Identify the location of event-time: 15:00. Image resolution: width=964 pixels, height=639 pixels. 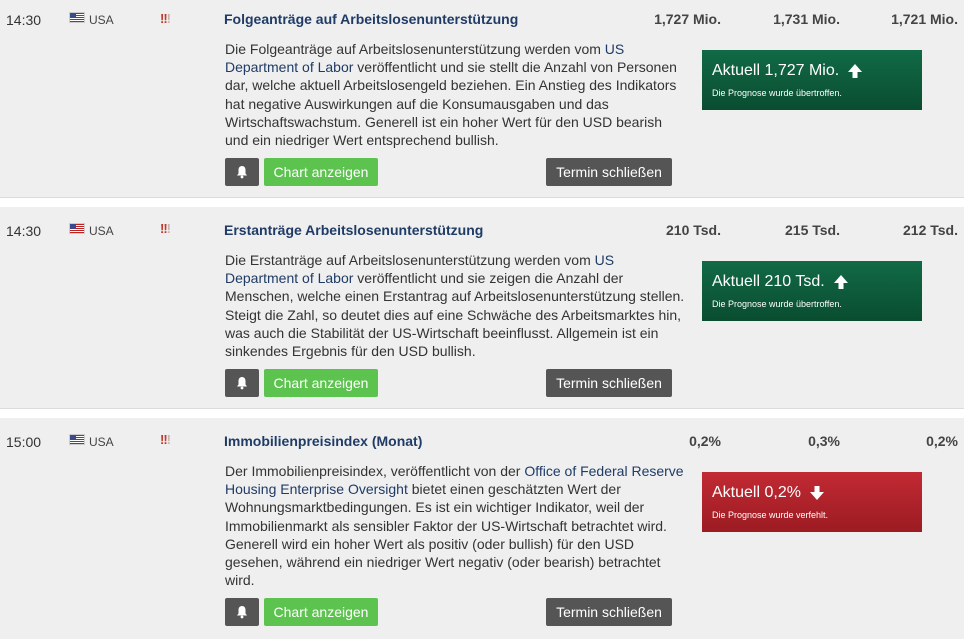
(24, 442).